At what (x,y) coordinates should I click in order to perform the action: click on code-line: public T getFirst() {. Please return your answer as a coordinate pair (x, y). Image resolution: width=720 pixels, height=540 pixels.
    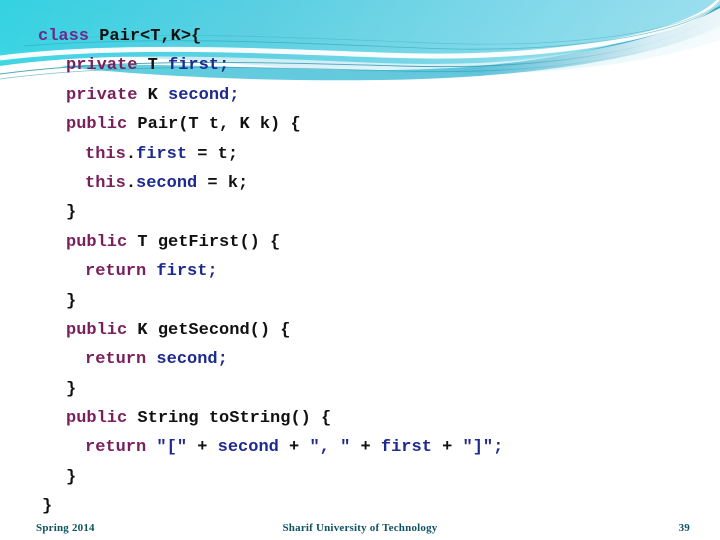
    Looking at the image, I should click on (360, 242).